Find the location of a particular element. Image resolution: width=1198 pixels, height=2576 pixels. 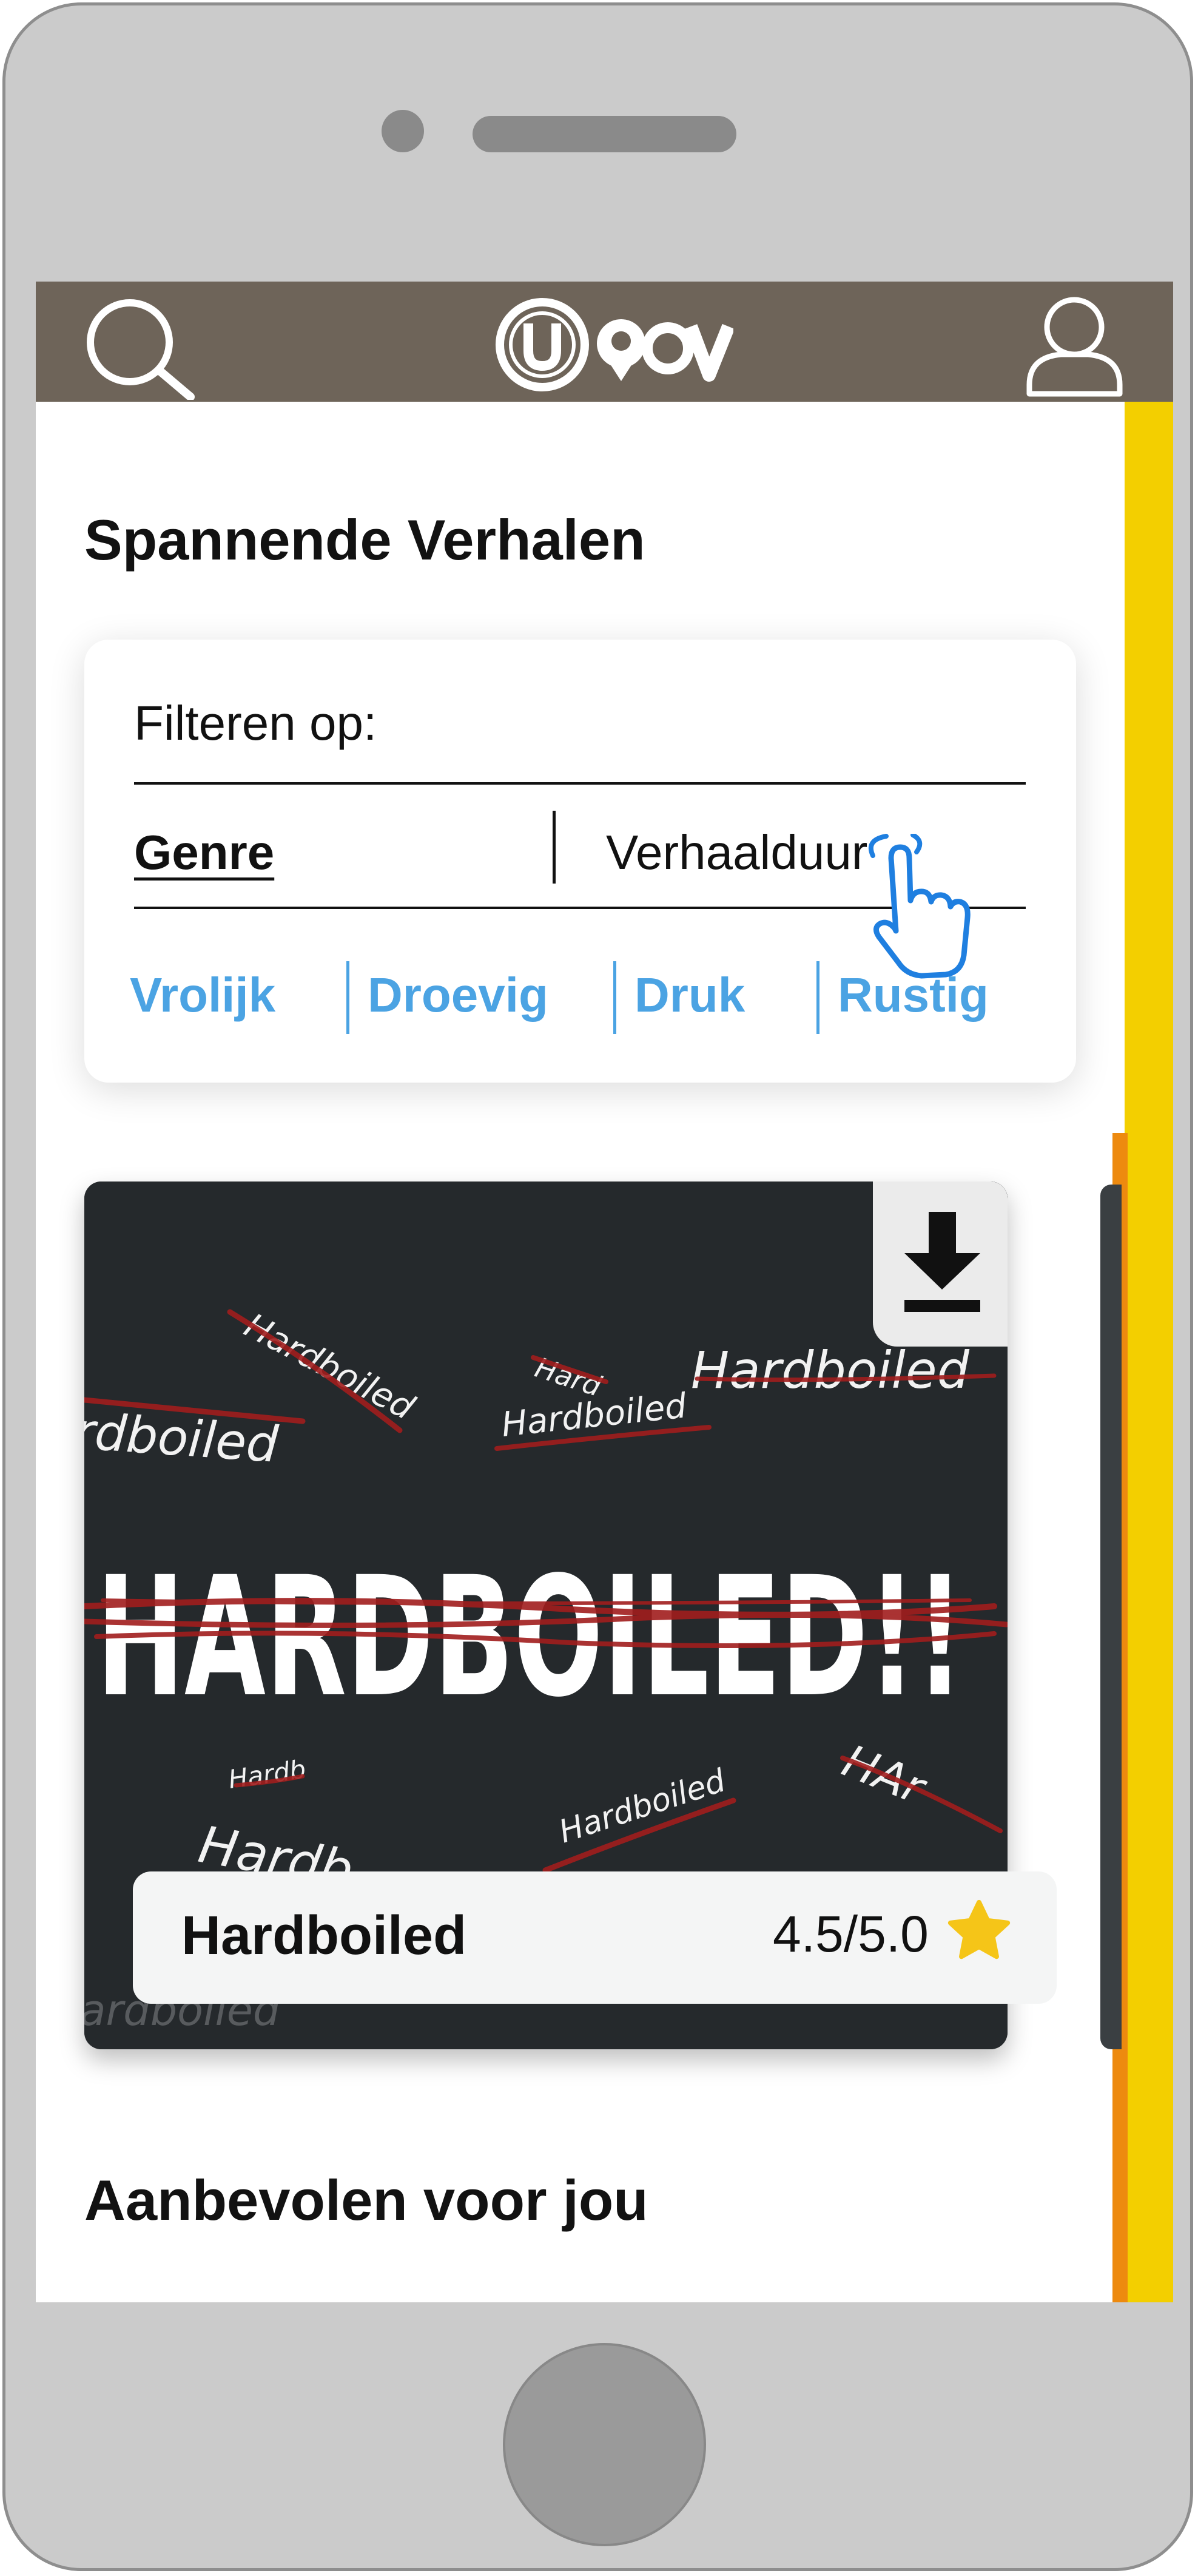

section-title-aanbevolen: Aanbevolen voor jou is located at coordinates (366, 2200).